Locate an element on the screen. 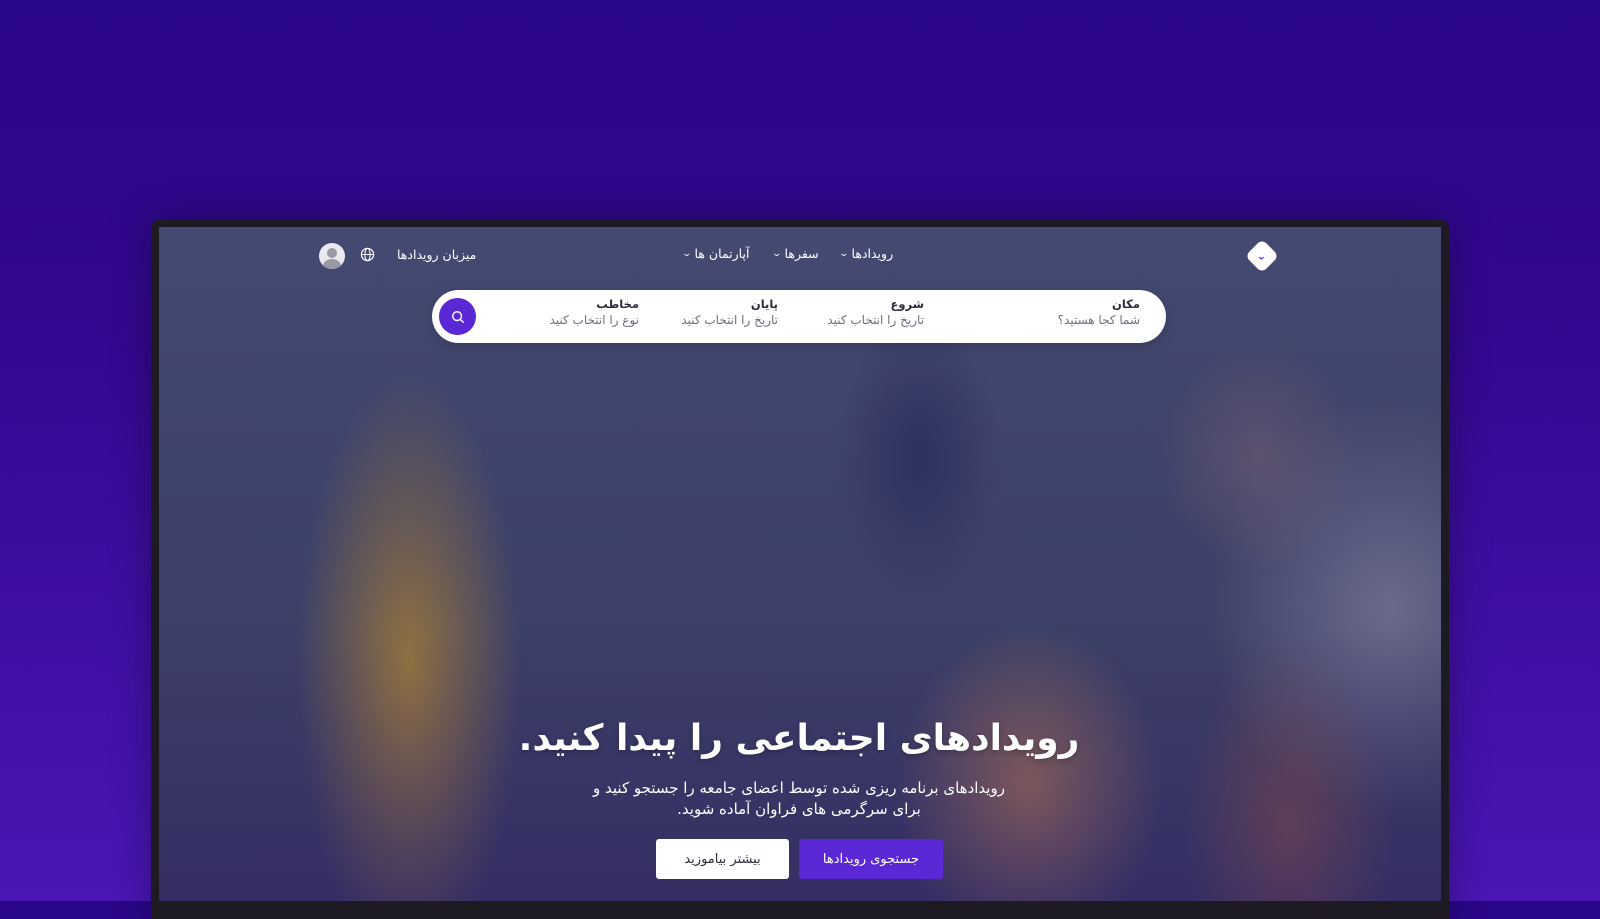 The width and height of the screenshot is (1600, 919). nav-apartments: آپارتمان ها ⌄ is located at coordinates (715, 253).